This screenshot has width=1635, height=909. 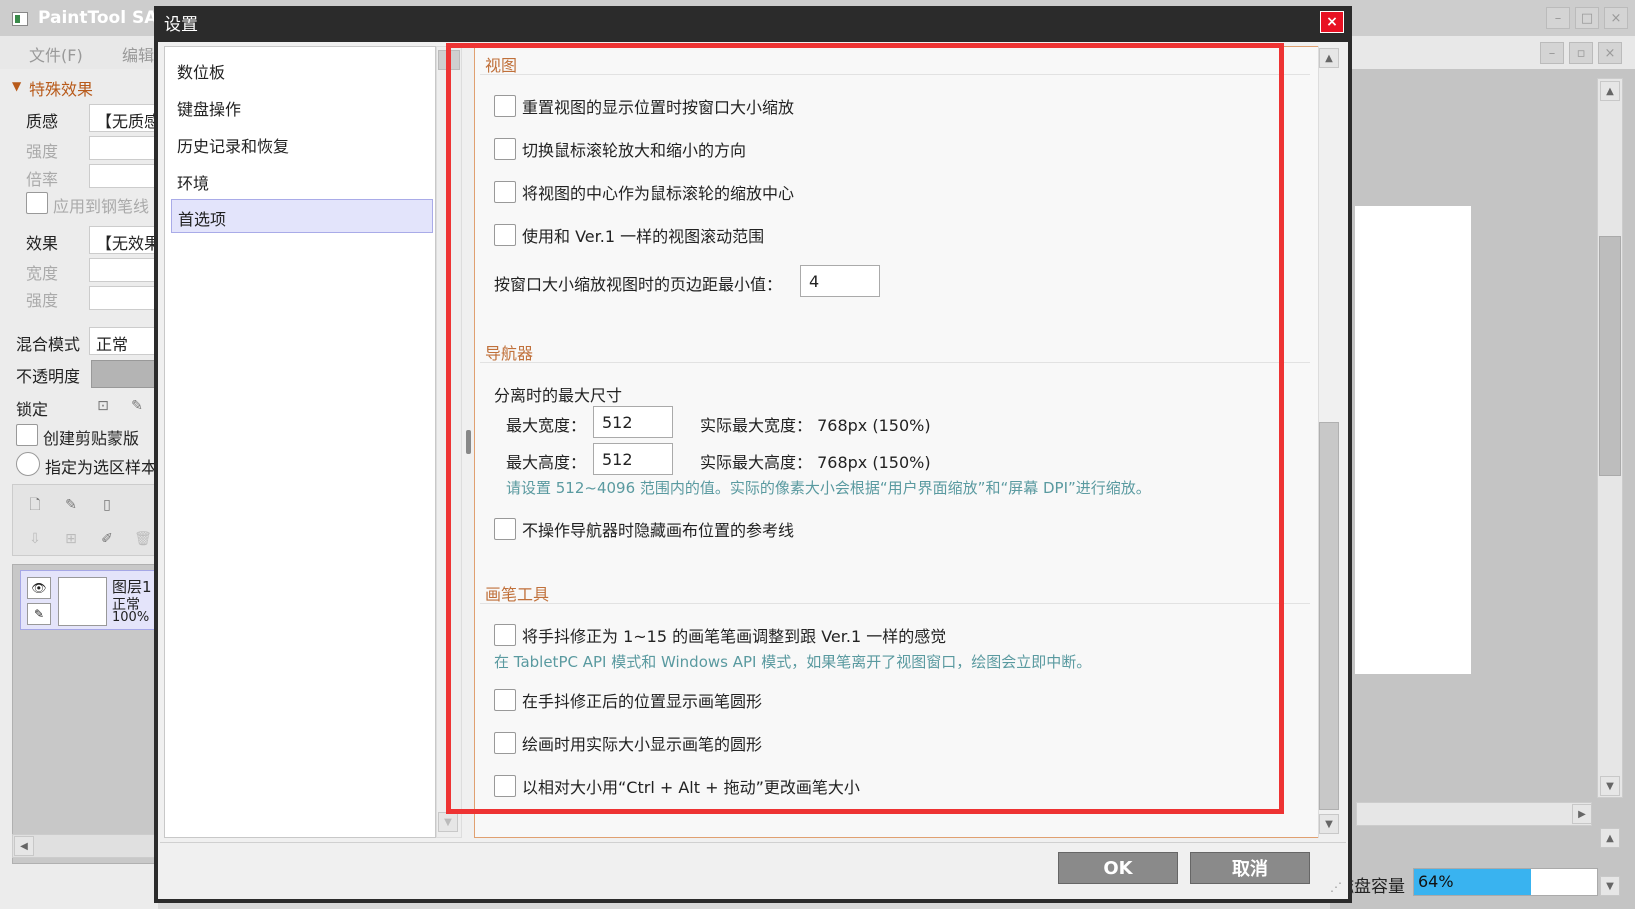 I want to click on strength-label: 强度, so click(x=42, y=151).